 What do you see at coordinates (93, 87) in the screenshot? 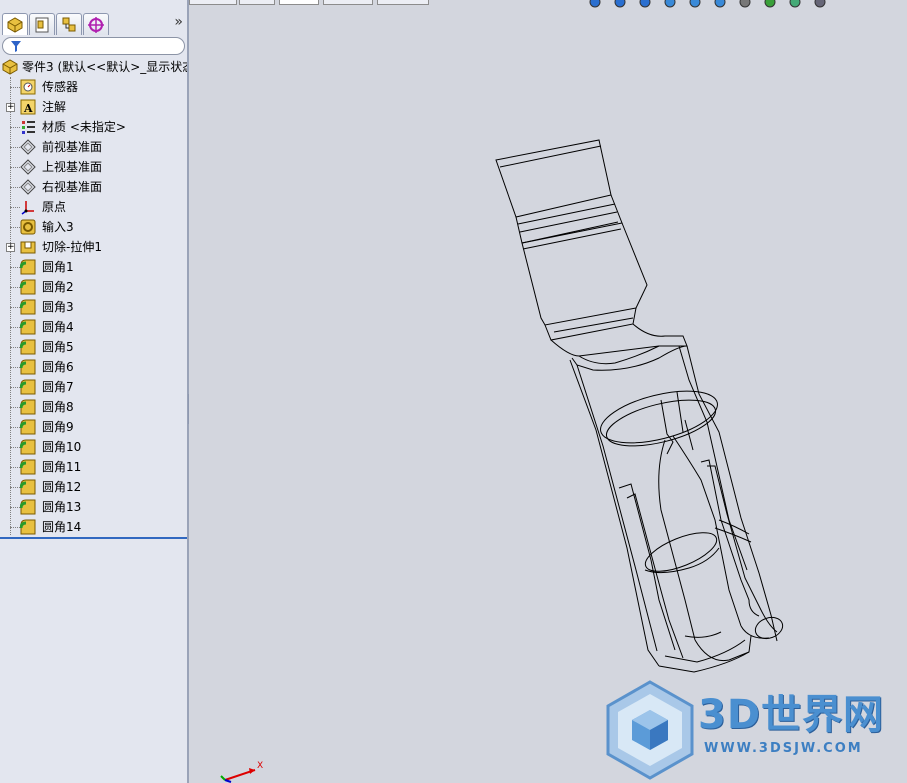
I see `tree-item: 传感器` at bounding box center [93, 87].